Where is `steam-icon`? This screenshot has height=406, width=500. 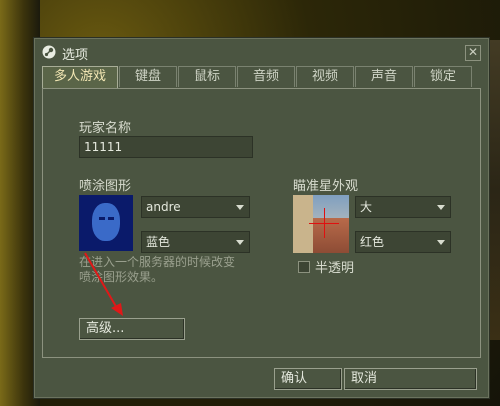 steam-icon is located at coordinates (49, 52).